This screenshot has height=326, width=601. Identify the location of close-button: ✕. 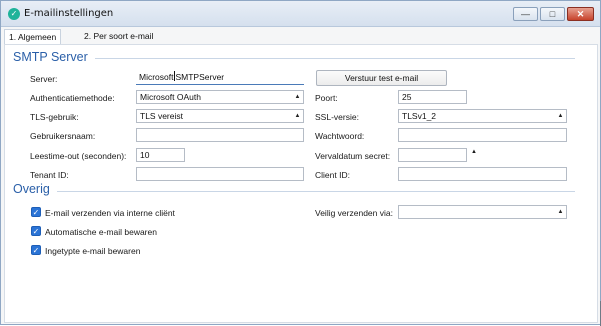
(580, 14).